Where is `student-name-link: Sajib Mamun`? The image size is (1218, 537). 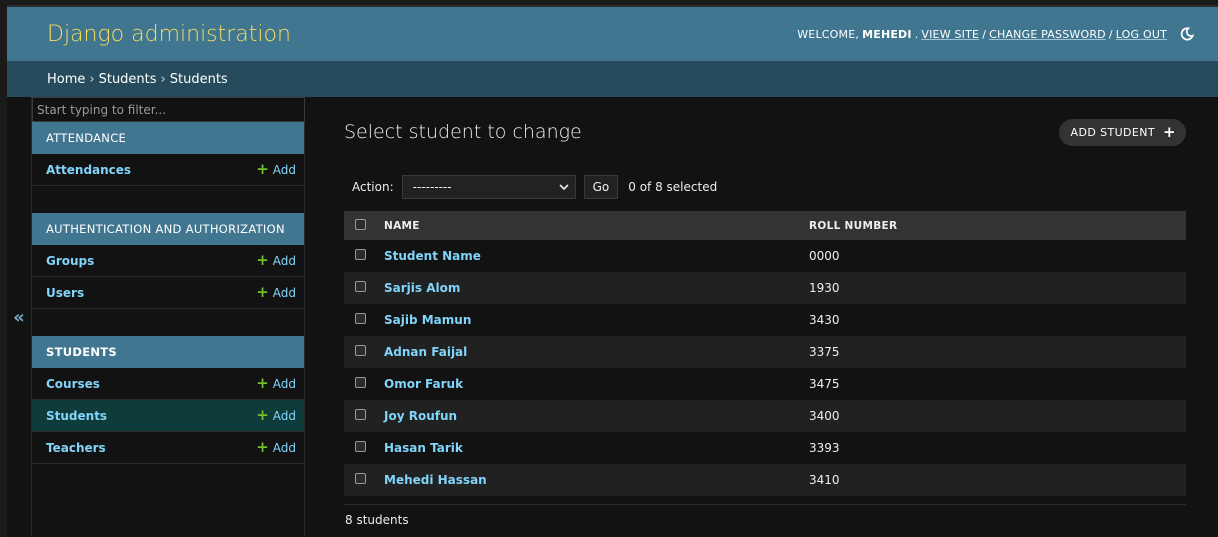 student-name-link: Sajib Mamun is located at coordinates (427, 320).